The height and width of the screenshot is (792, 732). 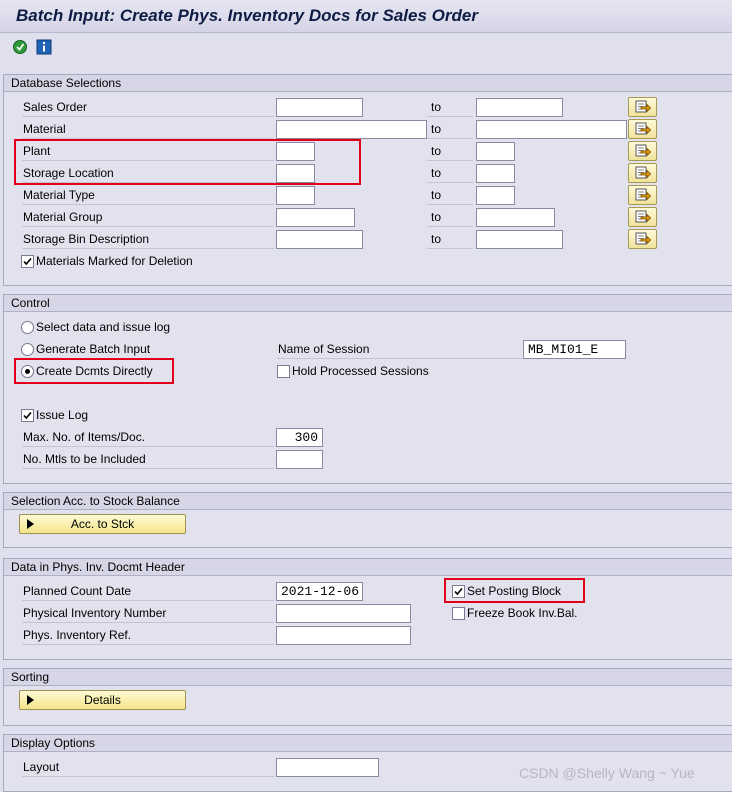 I want to click on storage-location-from-input, so click(x=295, y=173).